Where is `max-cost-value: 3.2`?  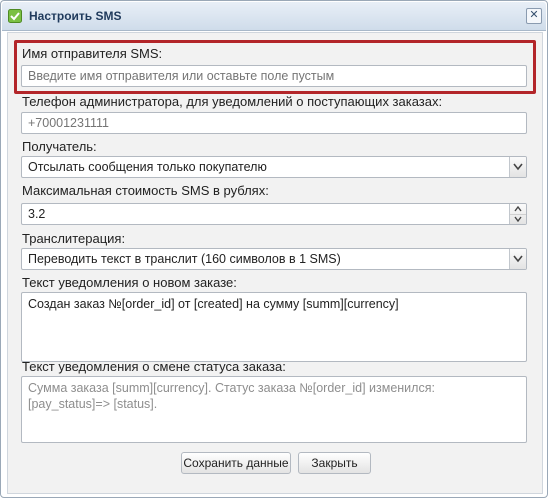 max-cost-value: 3.2 is located at coordinates (37, 214).